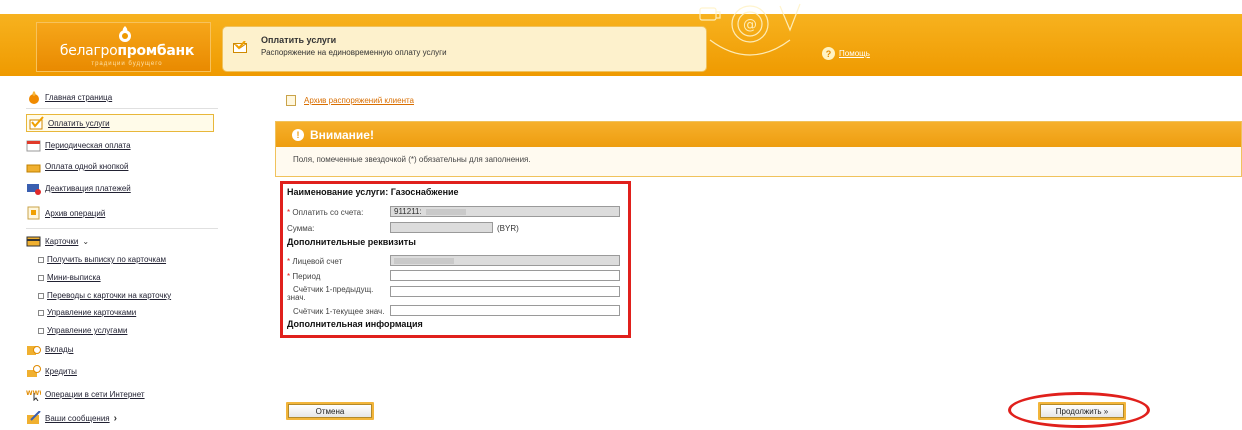 The image size is (1242, 430). What do you see at coordinates (330, 411) in the screenshot?
I see `cancel-button: Отмена` at bounding box center [330, 411].